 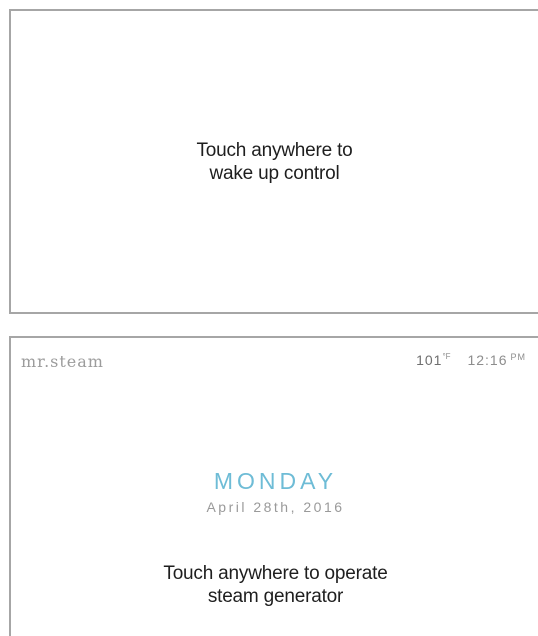 What do you see at coordinates (274, 150) in the screenshot?
I see `wake-message-line-1: Touch anywhere to` at bounding box center [274, 150].